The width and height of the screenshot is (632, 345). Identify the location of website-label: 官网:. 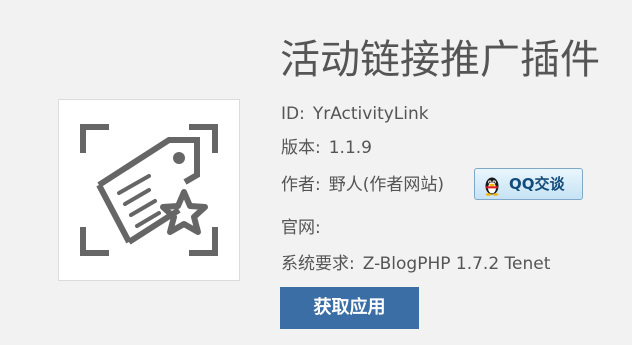
(301, 228).